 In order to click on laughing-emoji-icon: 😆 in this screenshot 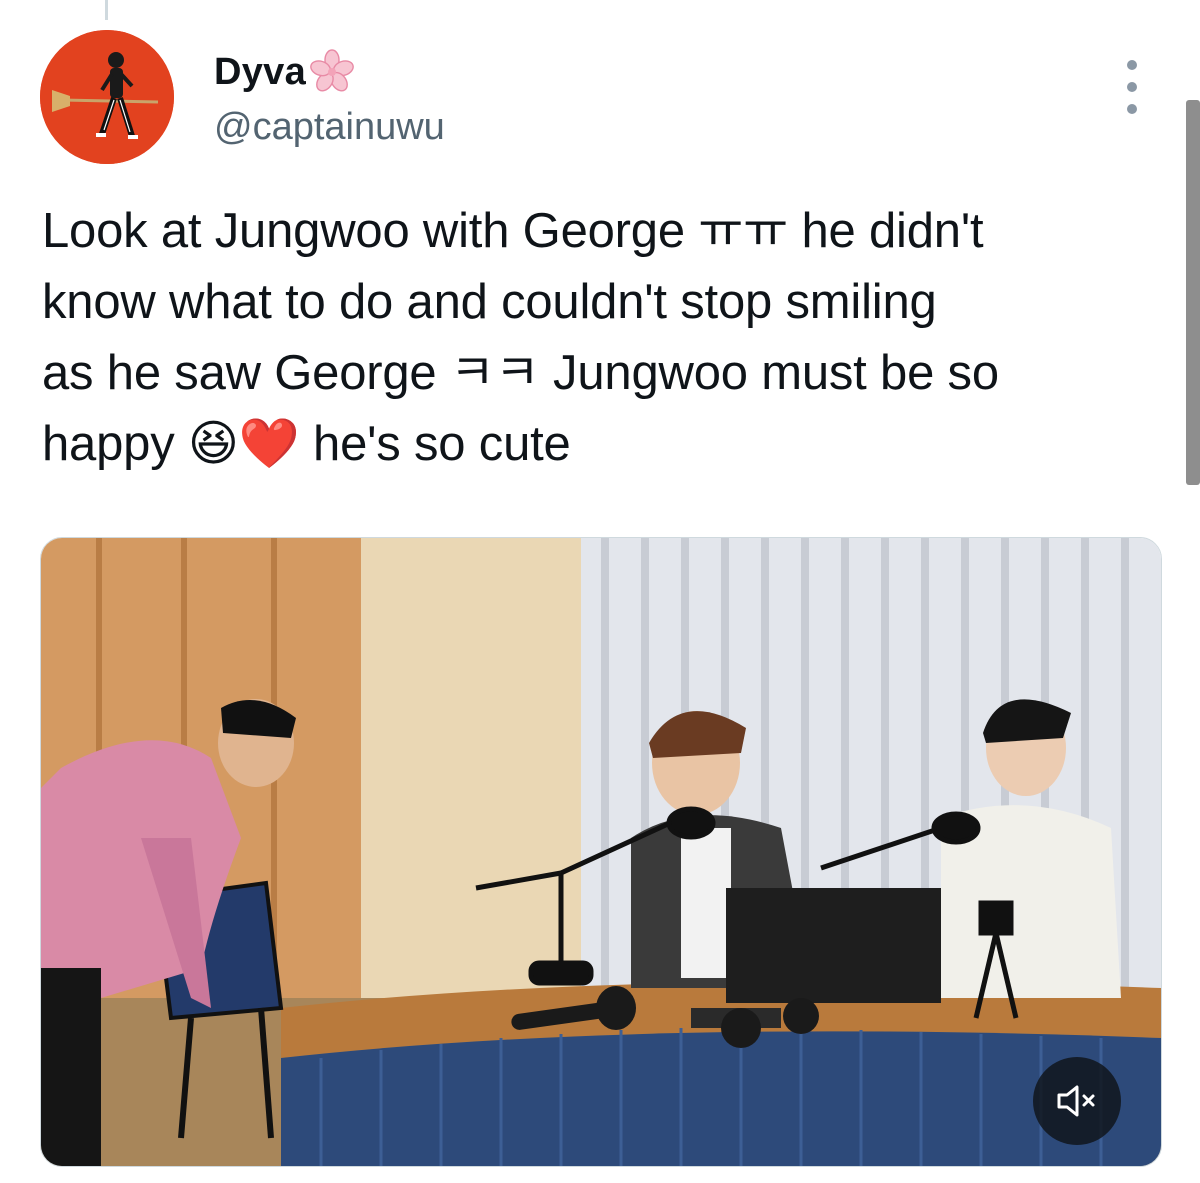, I will do `click(213, 444)`.